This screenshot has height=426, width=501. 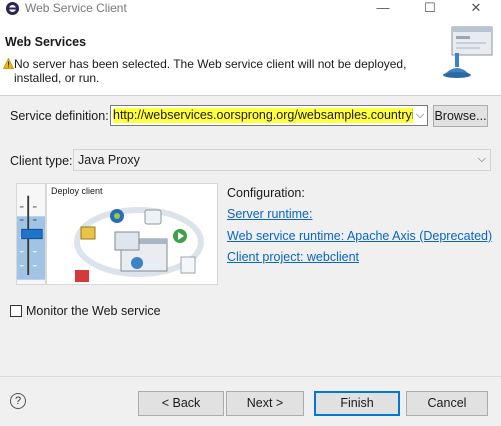 What do you see at coordinates (476, 9) in the screenshot?
I see `close-button: ✕` at bounding box center [476, 9].